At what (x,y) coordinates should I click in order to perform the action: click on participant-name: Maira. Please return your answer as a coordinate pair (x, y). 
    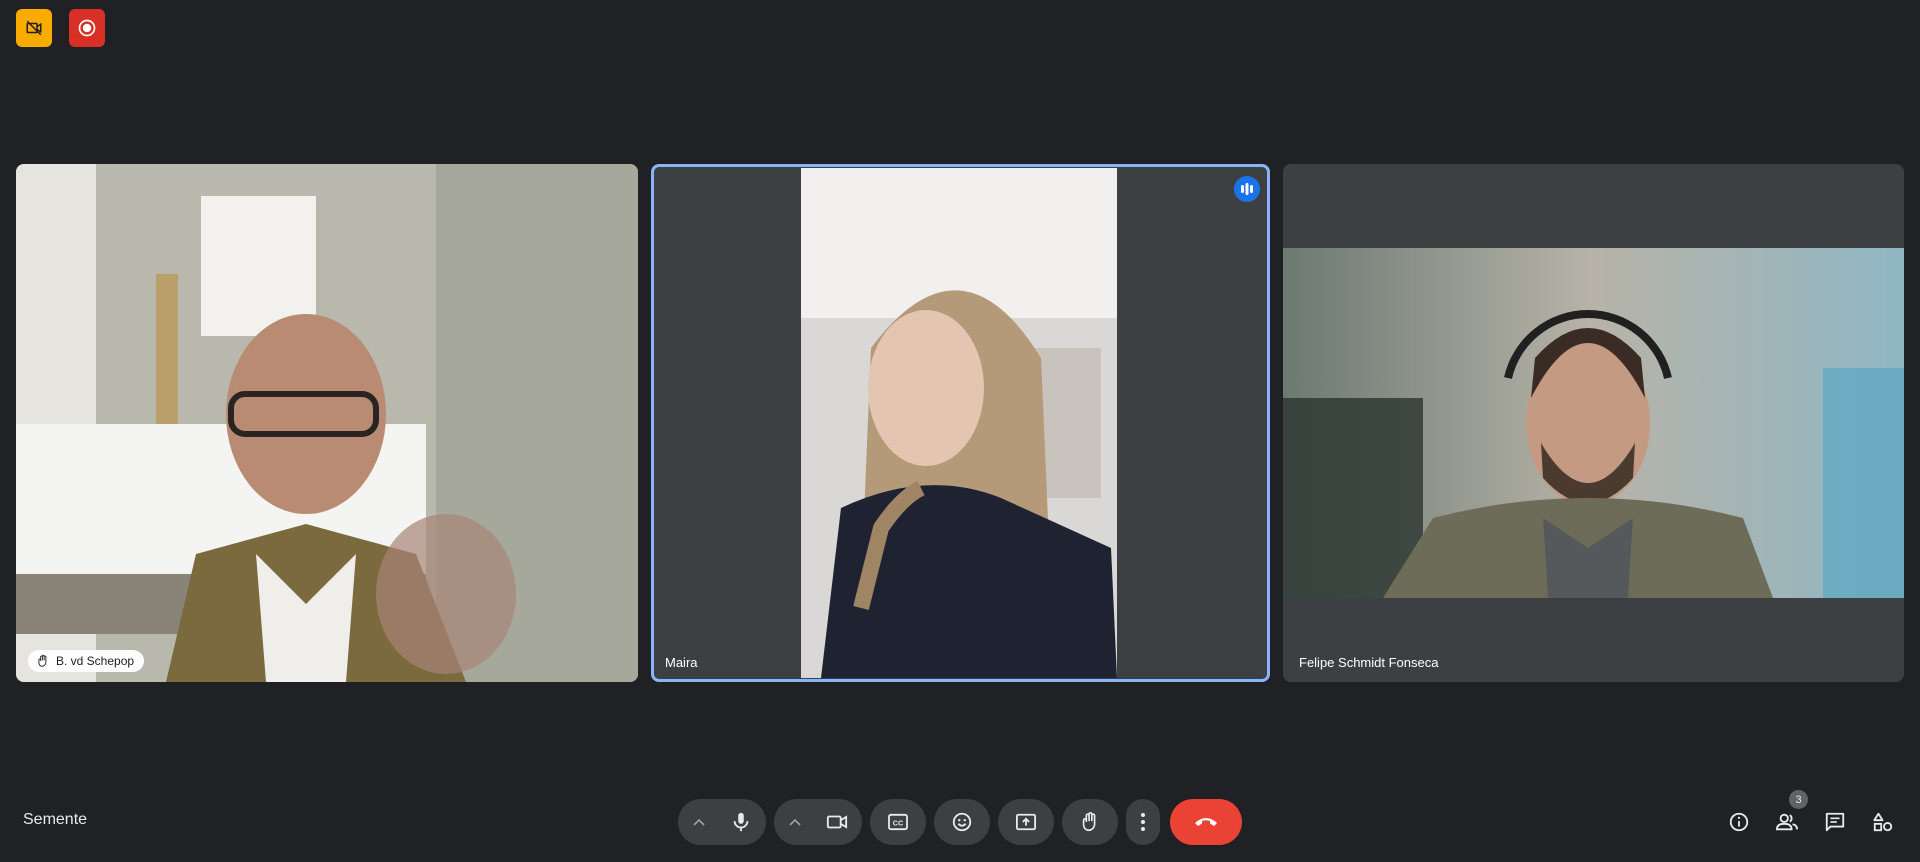
    Looking at the image, I should click on (681, 662).